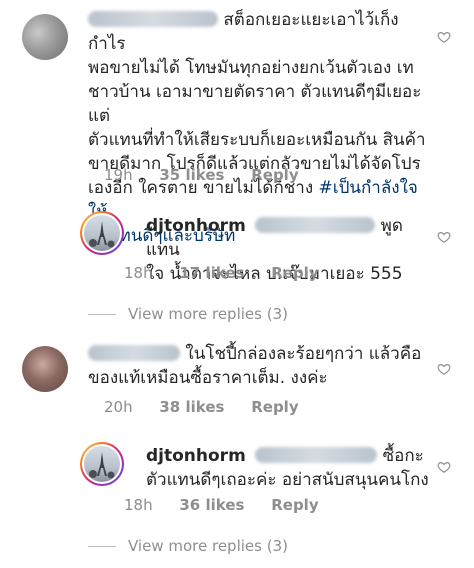 The height and width of the screenshot is (568, 474). I want to click on comment-time: 19h, so click(118, 175).